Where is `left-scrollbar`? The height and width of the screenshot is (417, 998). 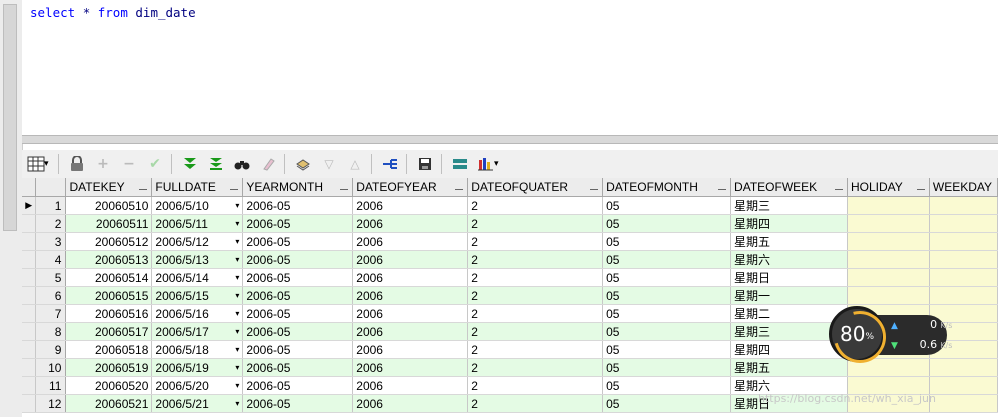 left-scrollbar is located at coordinates (11, 208).